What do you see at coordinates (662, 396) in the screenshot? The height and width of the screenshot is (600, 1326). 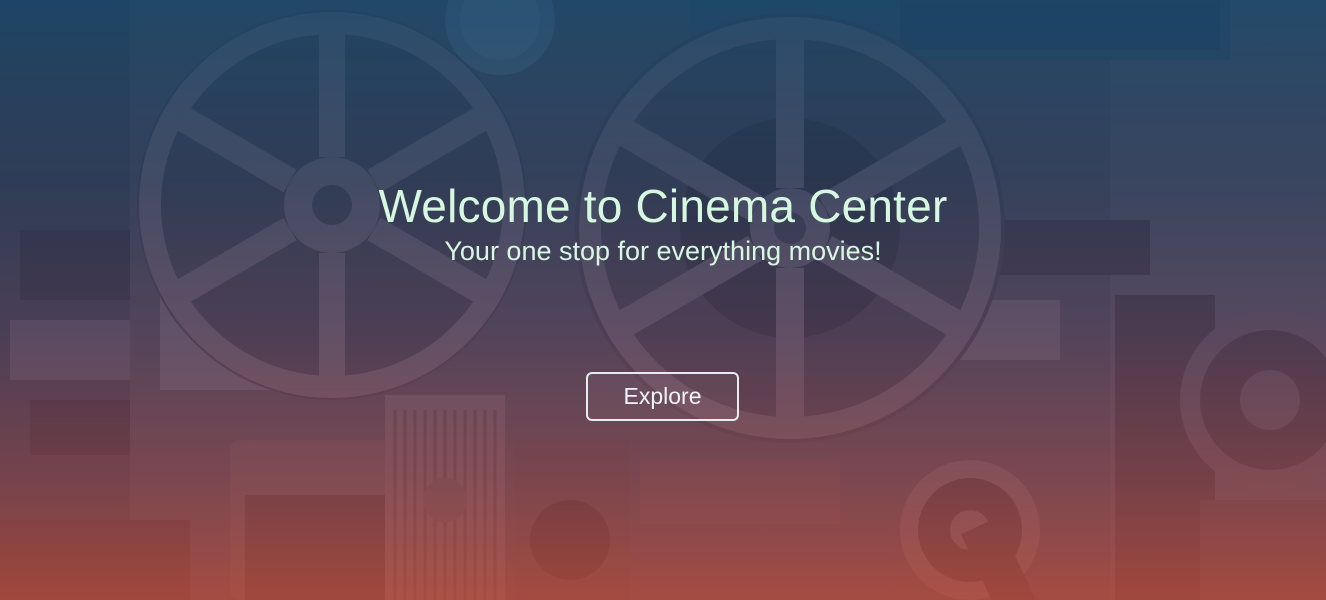 I see `explore-button: Explore` at bounding box center [662, 396].